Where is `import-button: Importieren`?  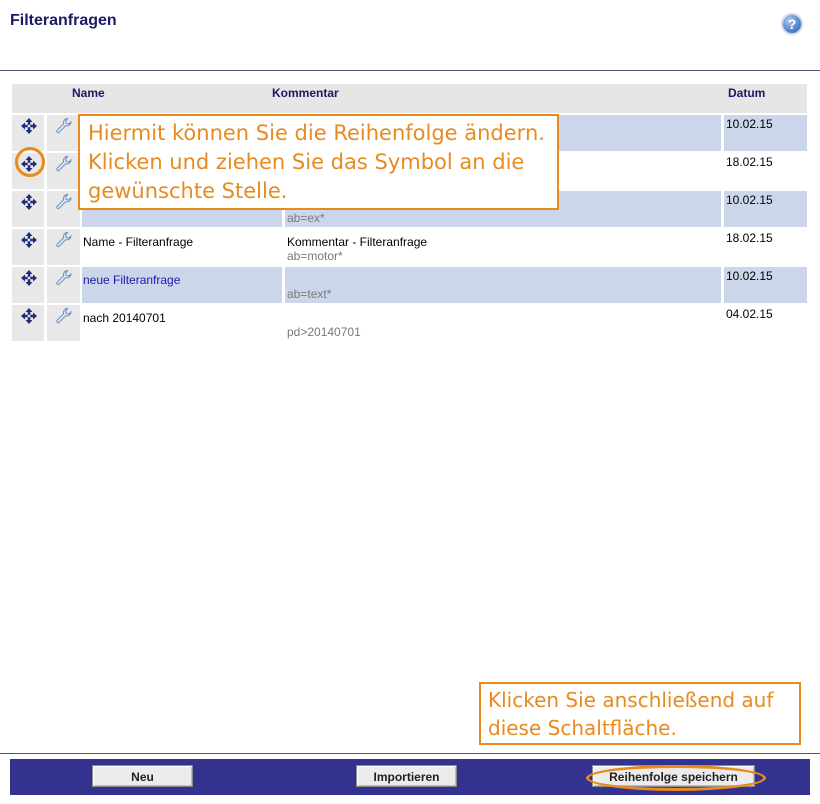 import-button: Importieren is located at coordinates (406, 776).